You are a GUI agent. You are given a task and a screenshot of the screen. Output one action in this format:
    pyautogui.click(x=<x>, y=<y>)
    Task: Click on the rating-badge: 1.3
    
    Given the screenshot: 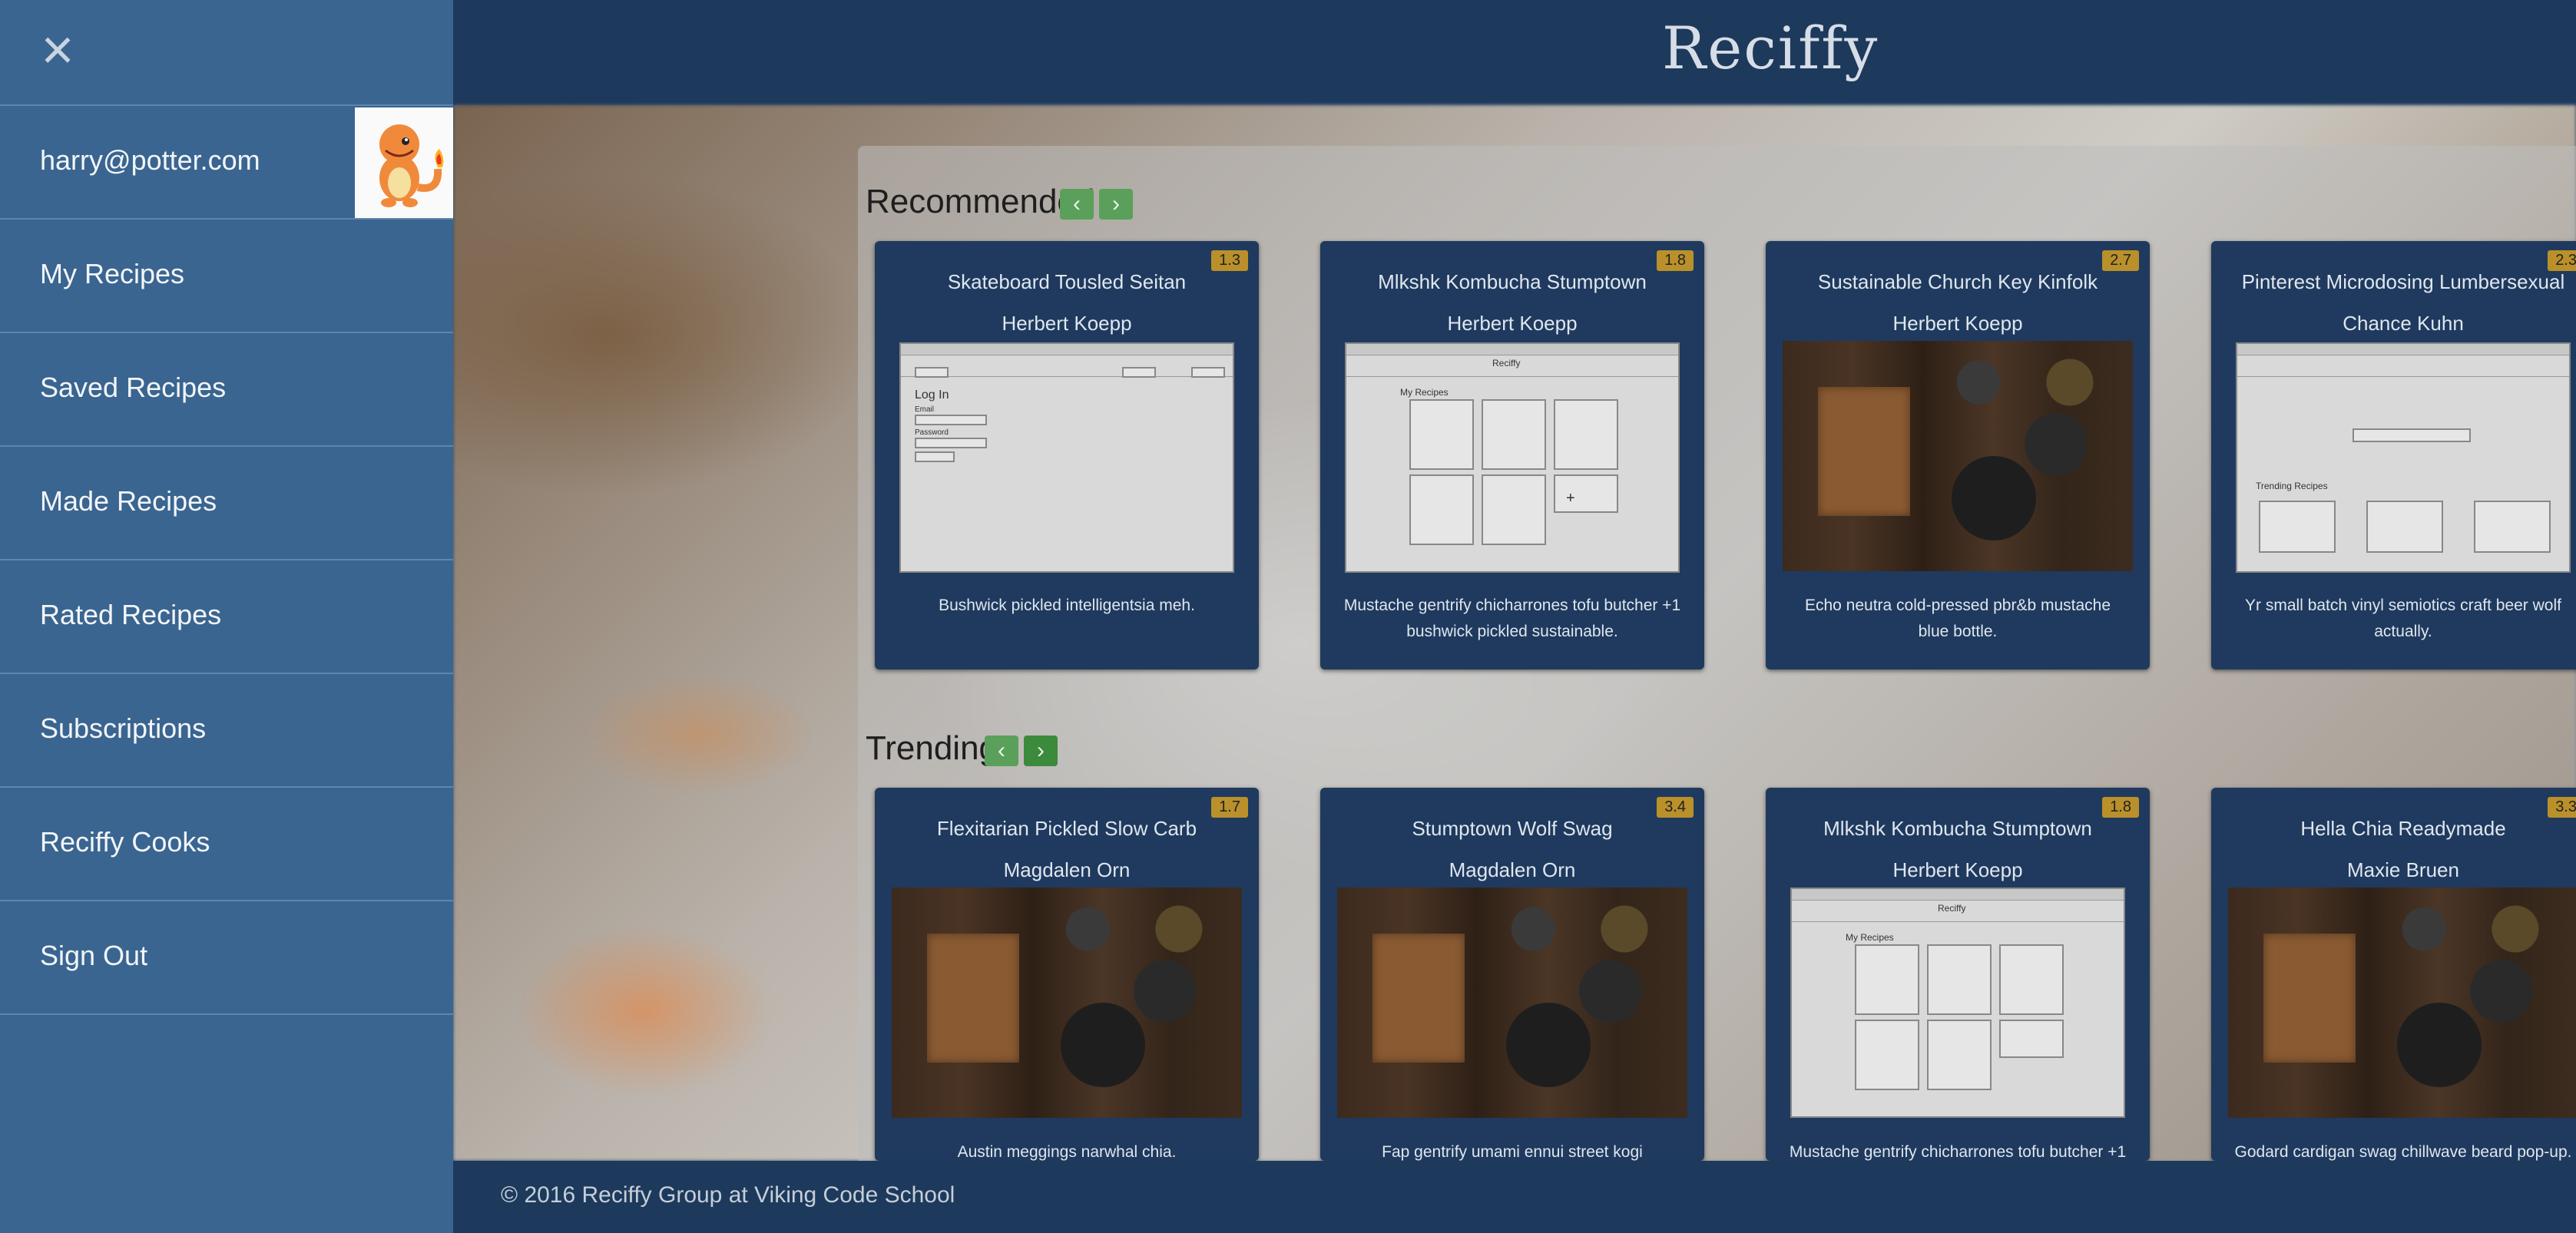 What is the action you would take?
    pyautogui.click(x=1229, y=260)
    